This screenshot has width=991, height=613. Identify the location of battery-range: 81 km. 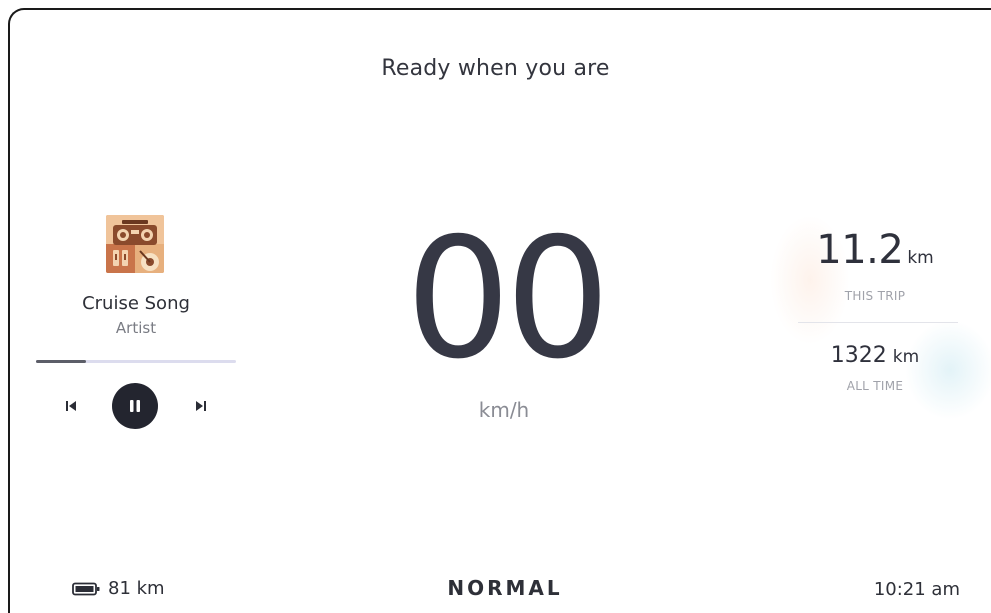
(118, 588).